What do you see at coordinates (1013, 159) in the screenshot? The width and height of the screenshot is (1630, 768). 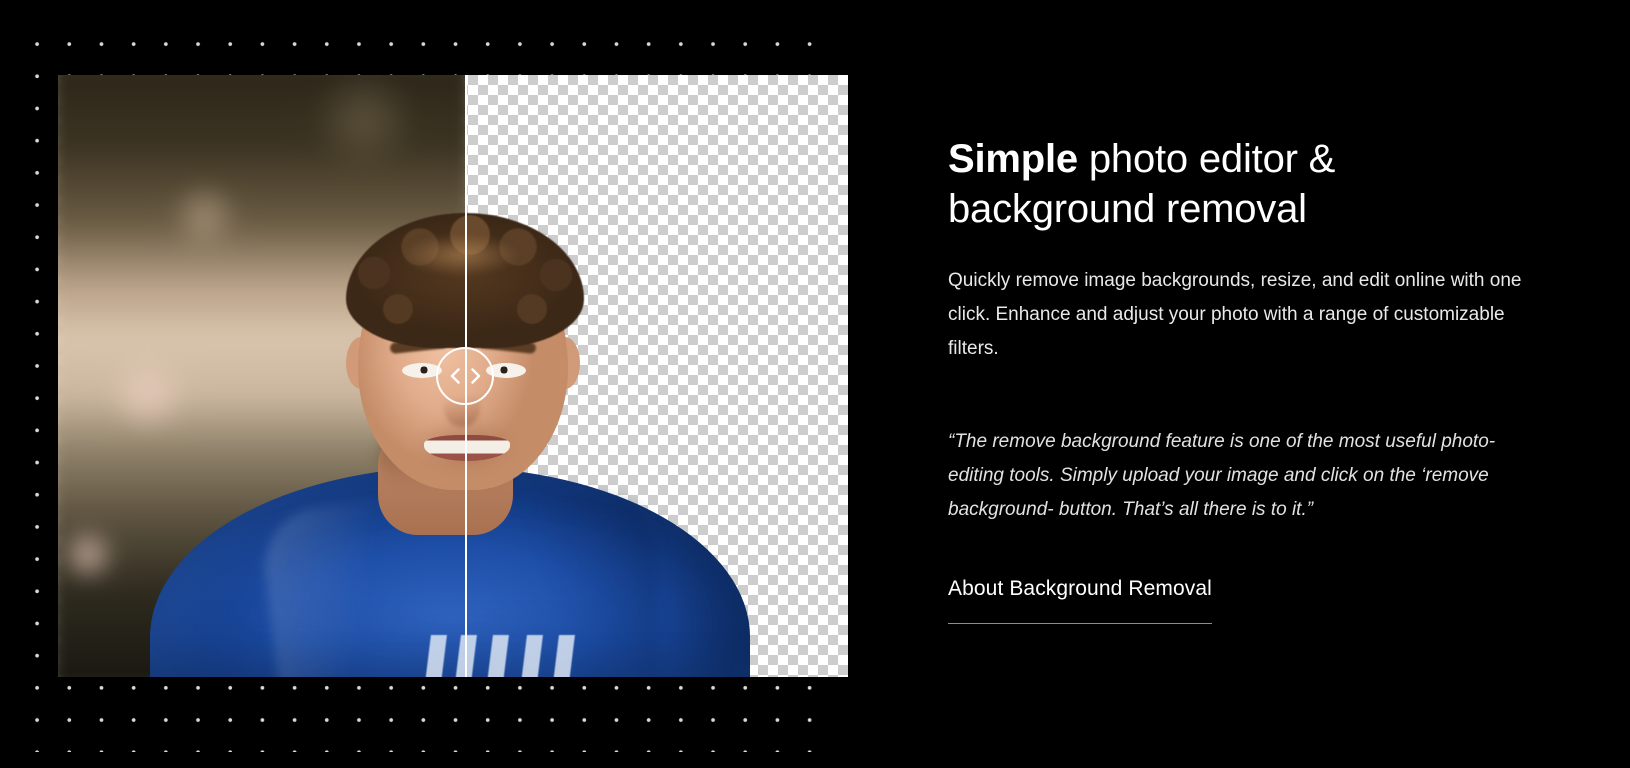 I see `page-title-emphasis: Simple` at bounding box center [1013, 159].